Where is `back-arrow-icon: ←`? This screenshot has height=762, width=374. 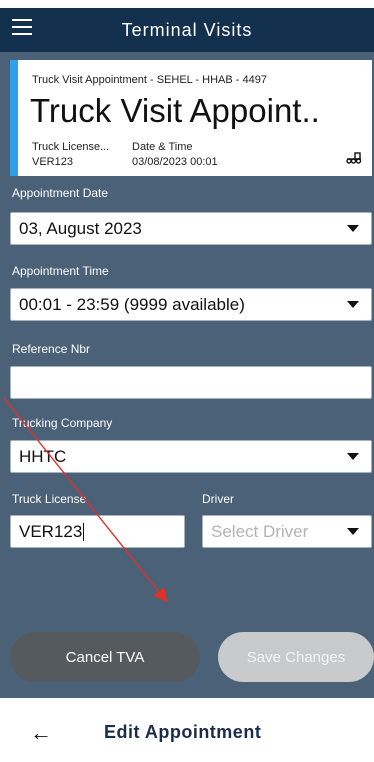
back-arrow-icon: ← is located at coordinates (41, 733).